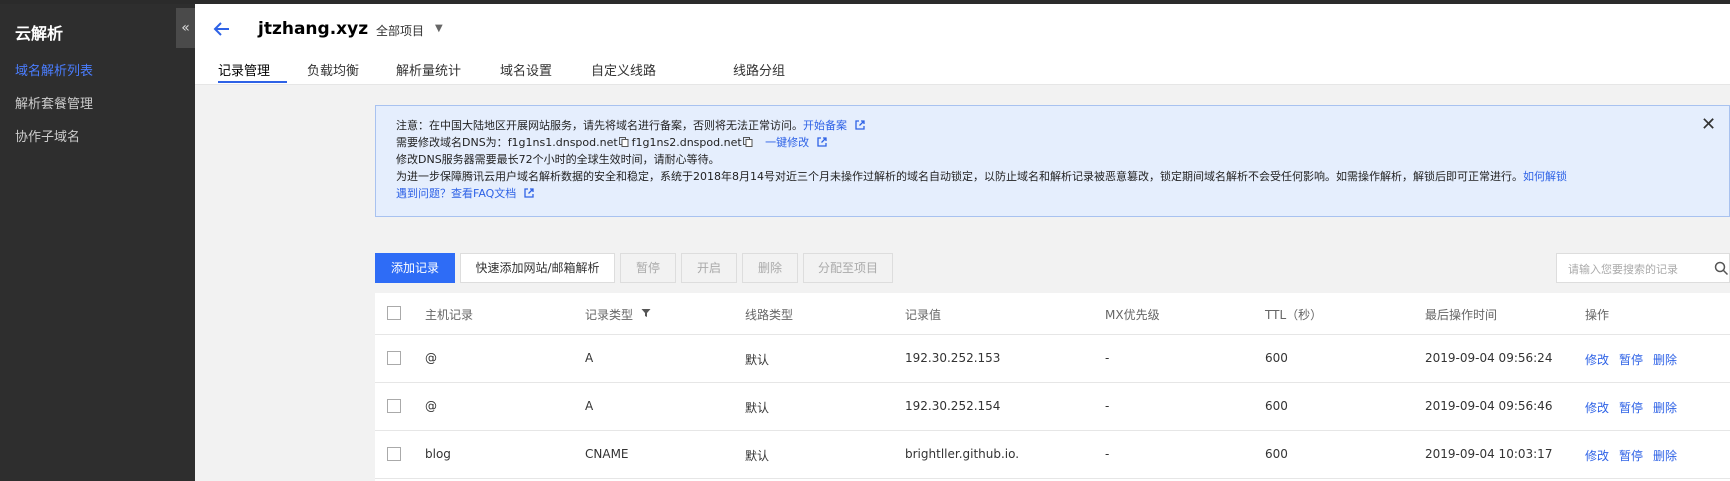 This screenshot has height=481, width=1730. I want to click on having-problems-link: 遇到问题？, so click(423, 193).